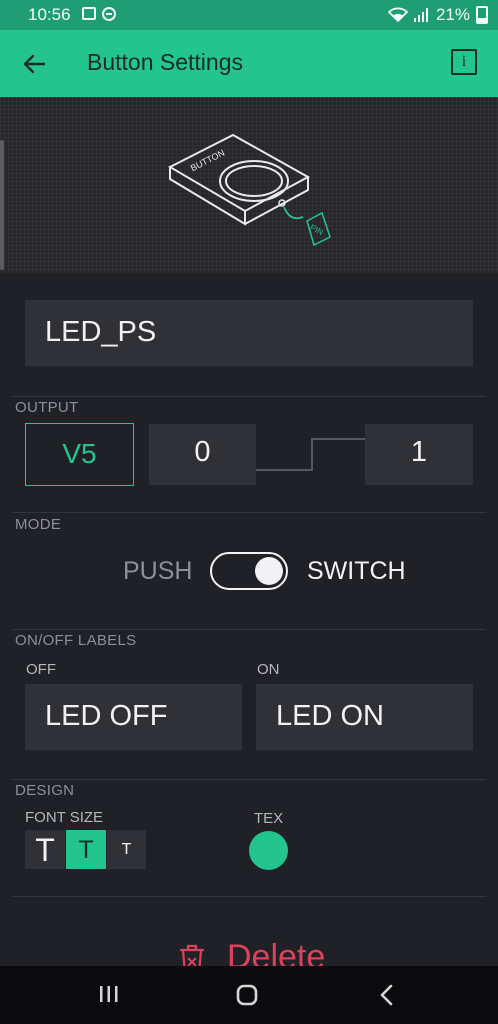 The width and height of the screenshot is (498, 1024). What do you see at coordinates (207, 161) in the screenshot?
I see `device-label: BUTTON` at bounding box center [207, 161].